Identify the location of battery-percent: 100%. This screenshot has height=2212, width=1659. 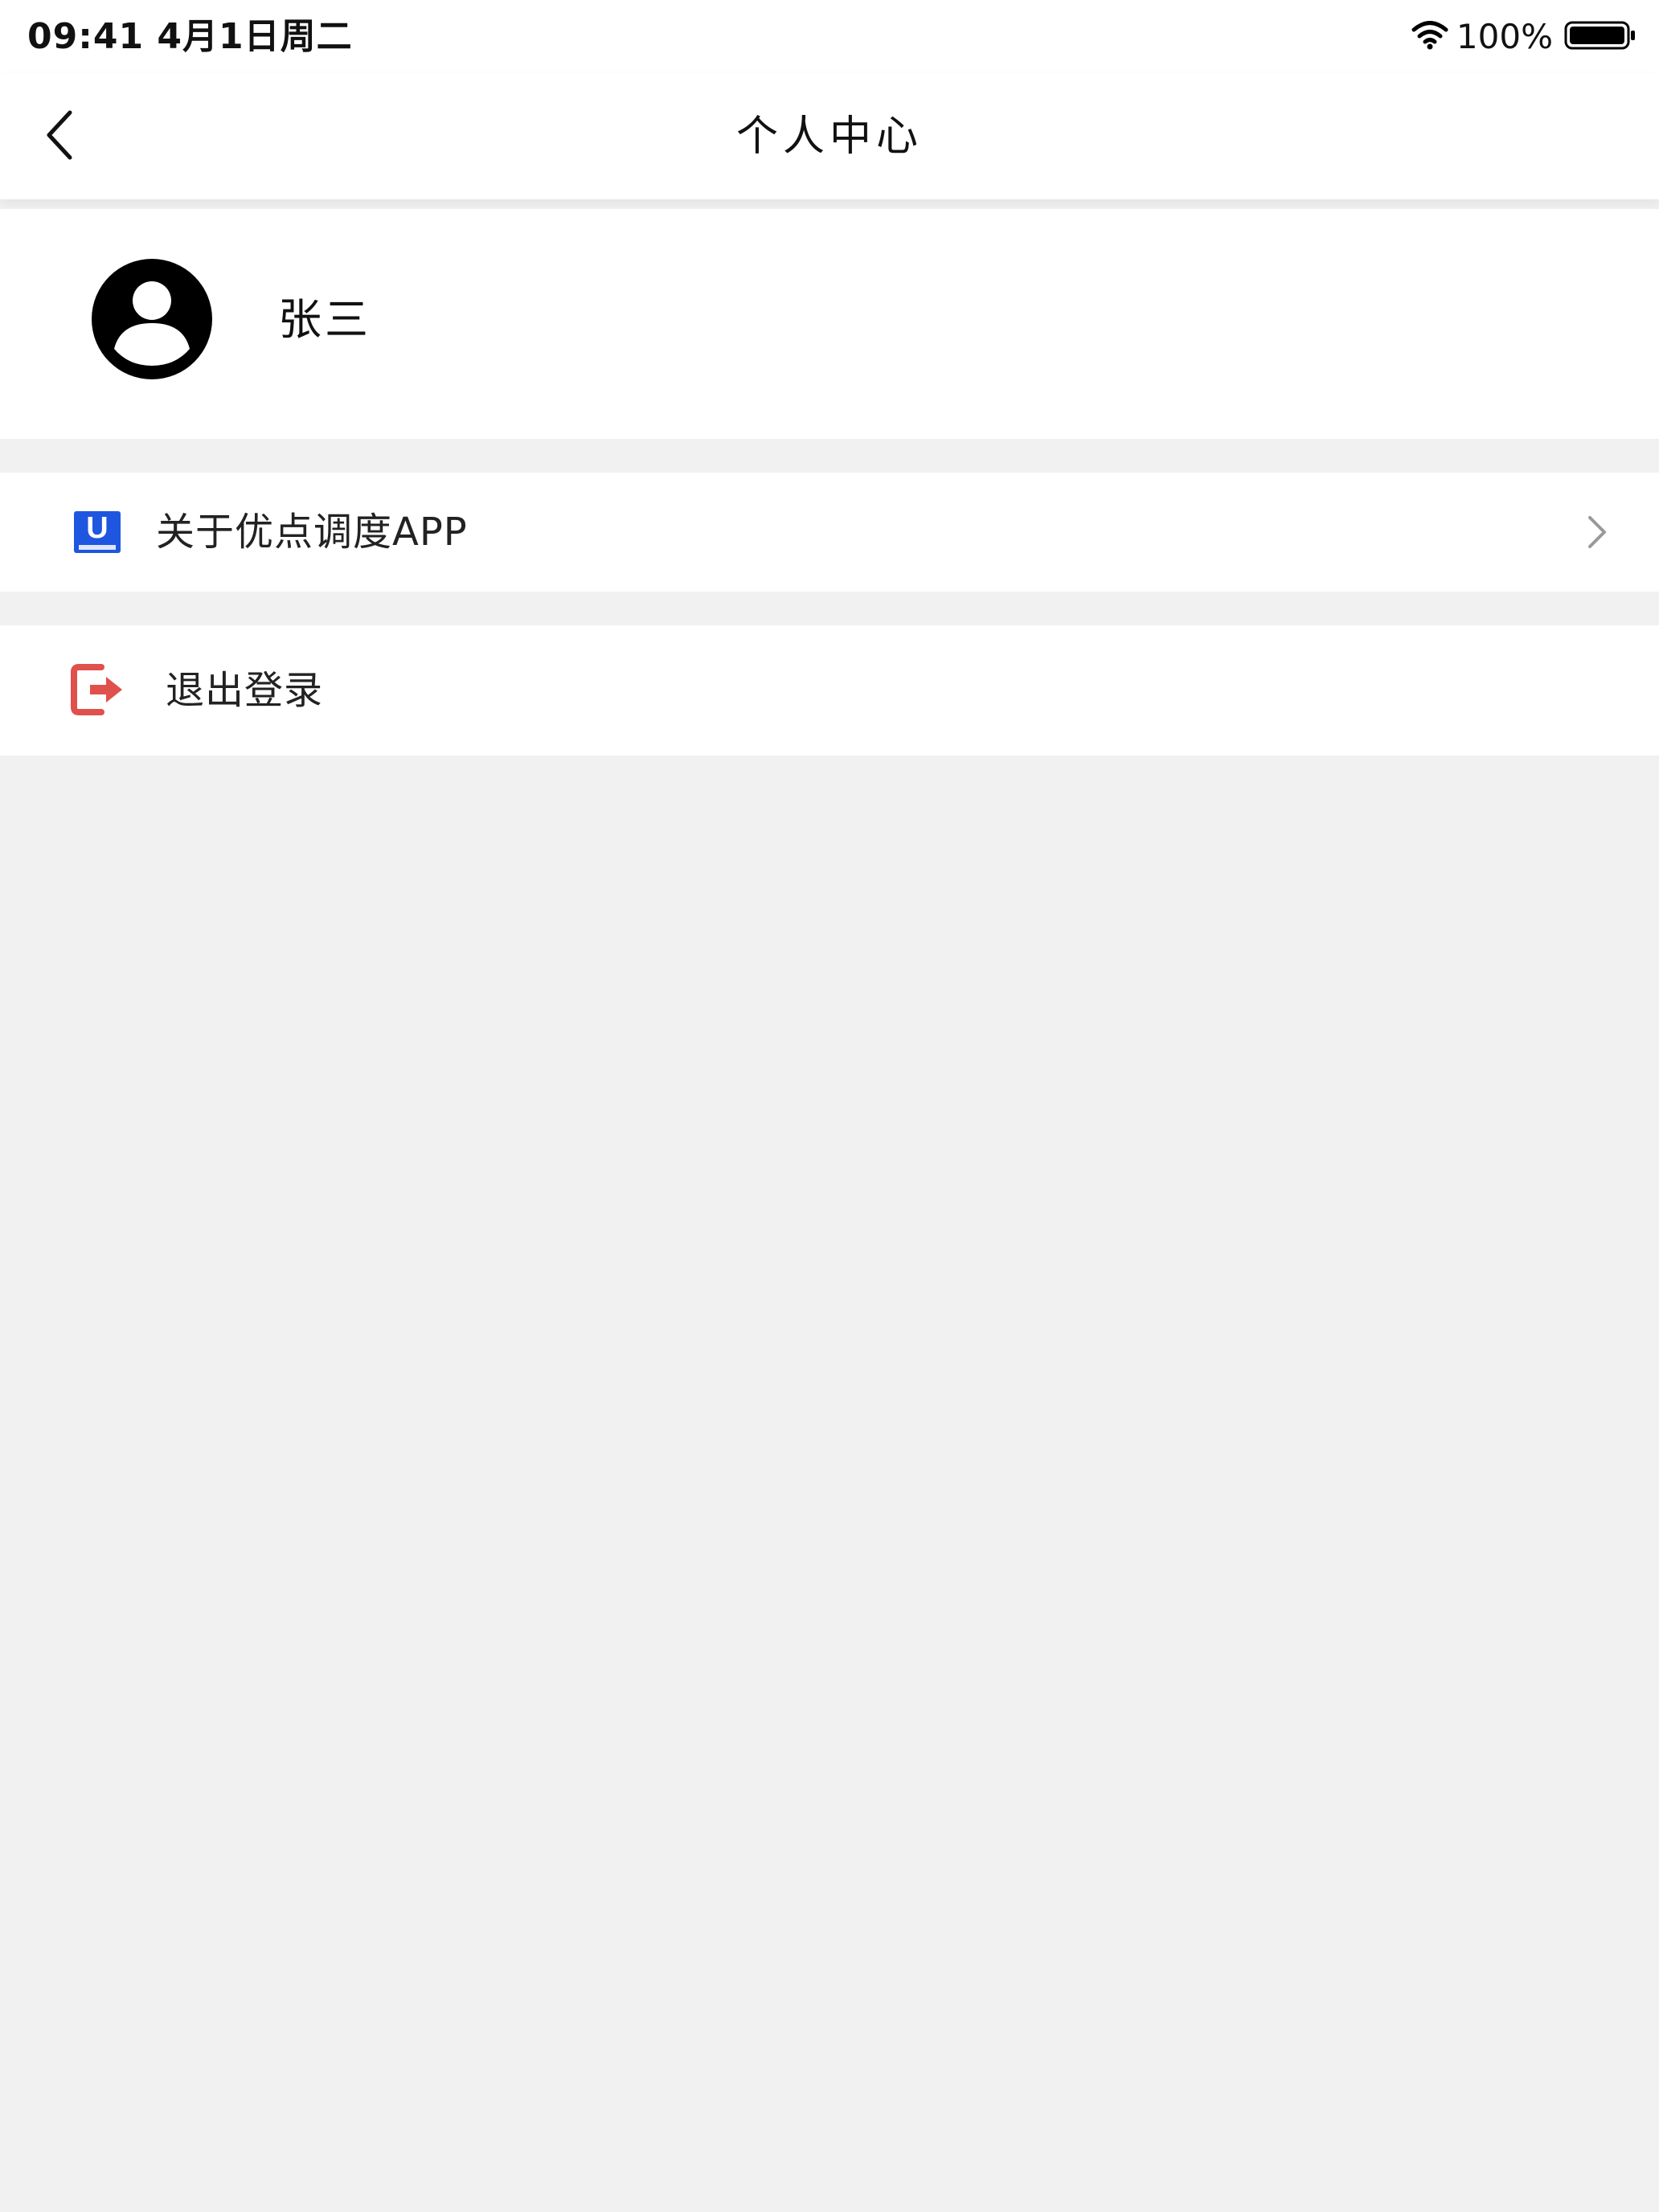
(1504, 36).